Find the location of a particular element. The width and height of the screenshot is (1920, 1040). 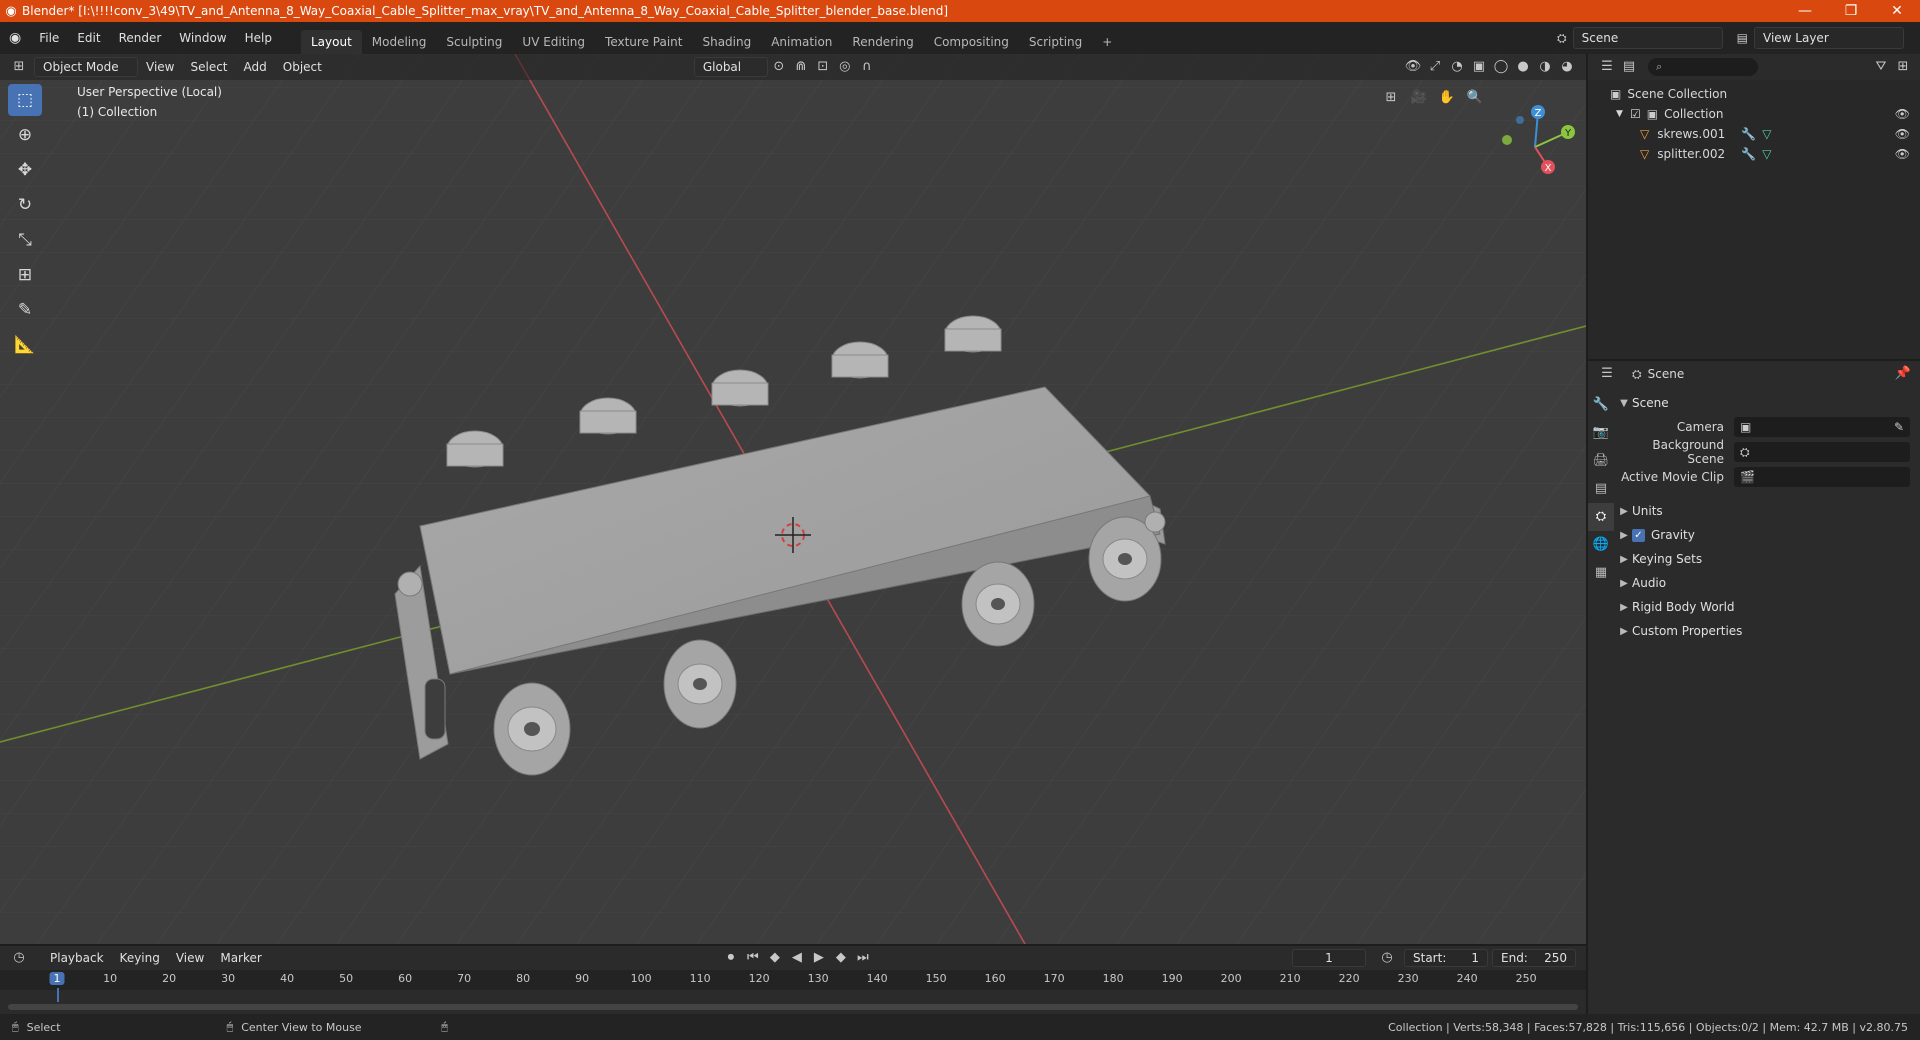

tab-compositing: Compositing is located at coordinates (971, 42).